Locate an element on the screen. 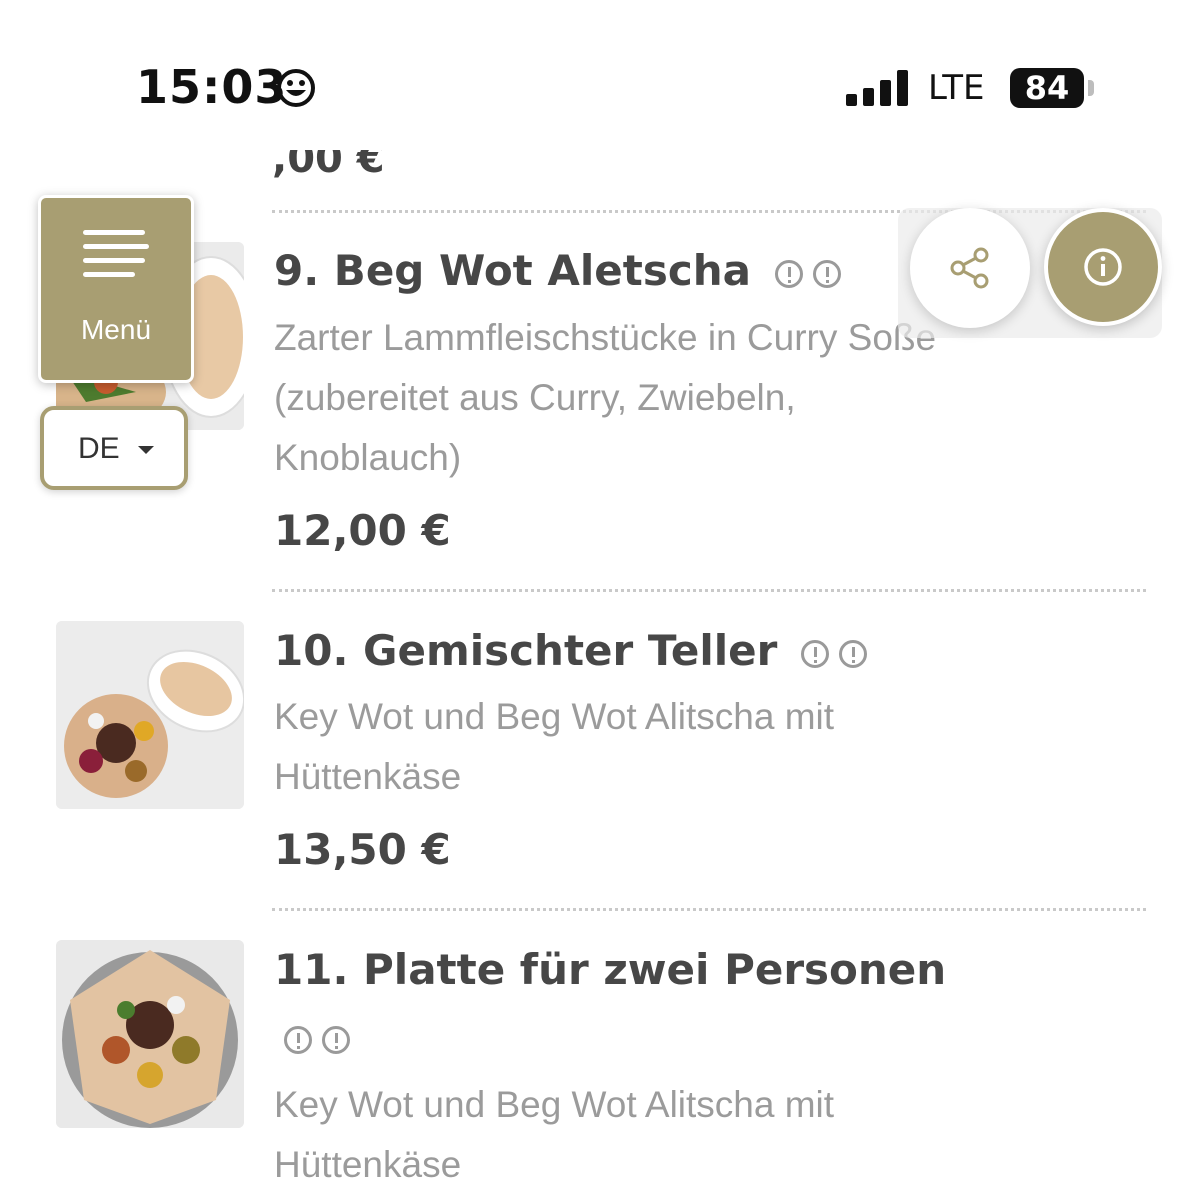 The height and width of the screenshot is (1200, 1200). item-title: 10. Gemischter Teller is located at coordinates (571, 650).